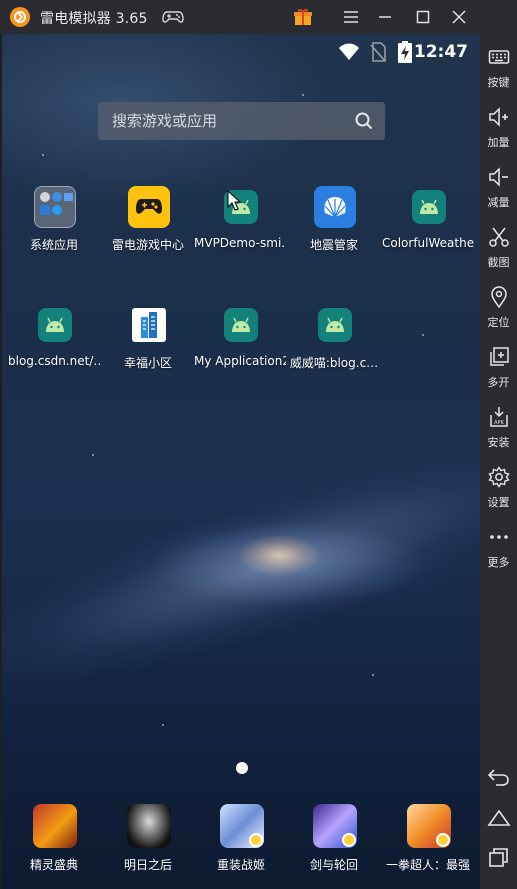  What do you see at coordinates (364, 121) in the screenshot?
I see `search-icon` at bounding box center [364, 121].